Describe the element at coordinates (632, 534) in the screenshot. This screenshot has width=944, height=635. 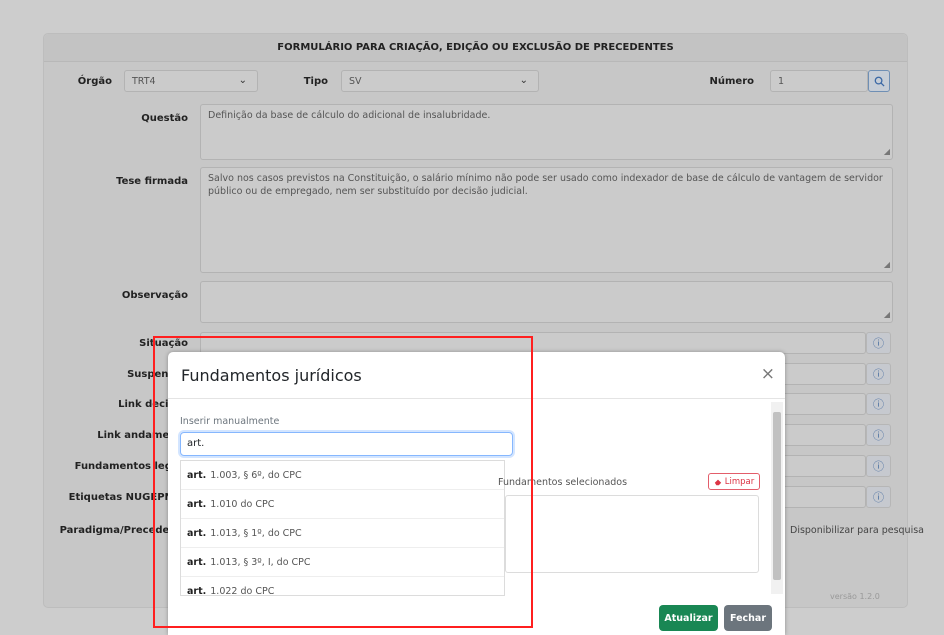
I see `selected-fundamentos-box` at that location.